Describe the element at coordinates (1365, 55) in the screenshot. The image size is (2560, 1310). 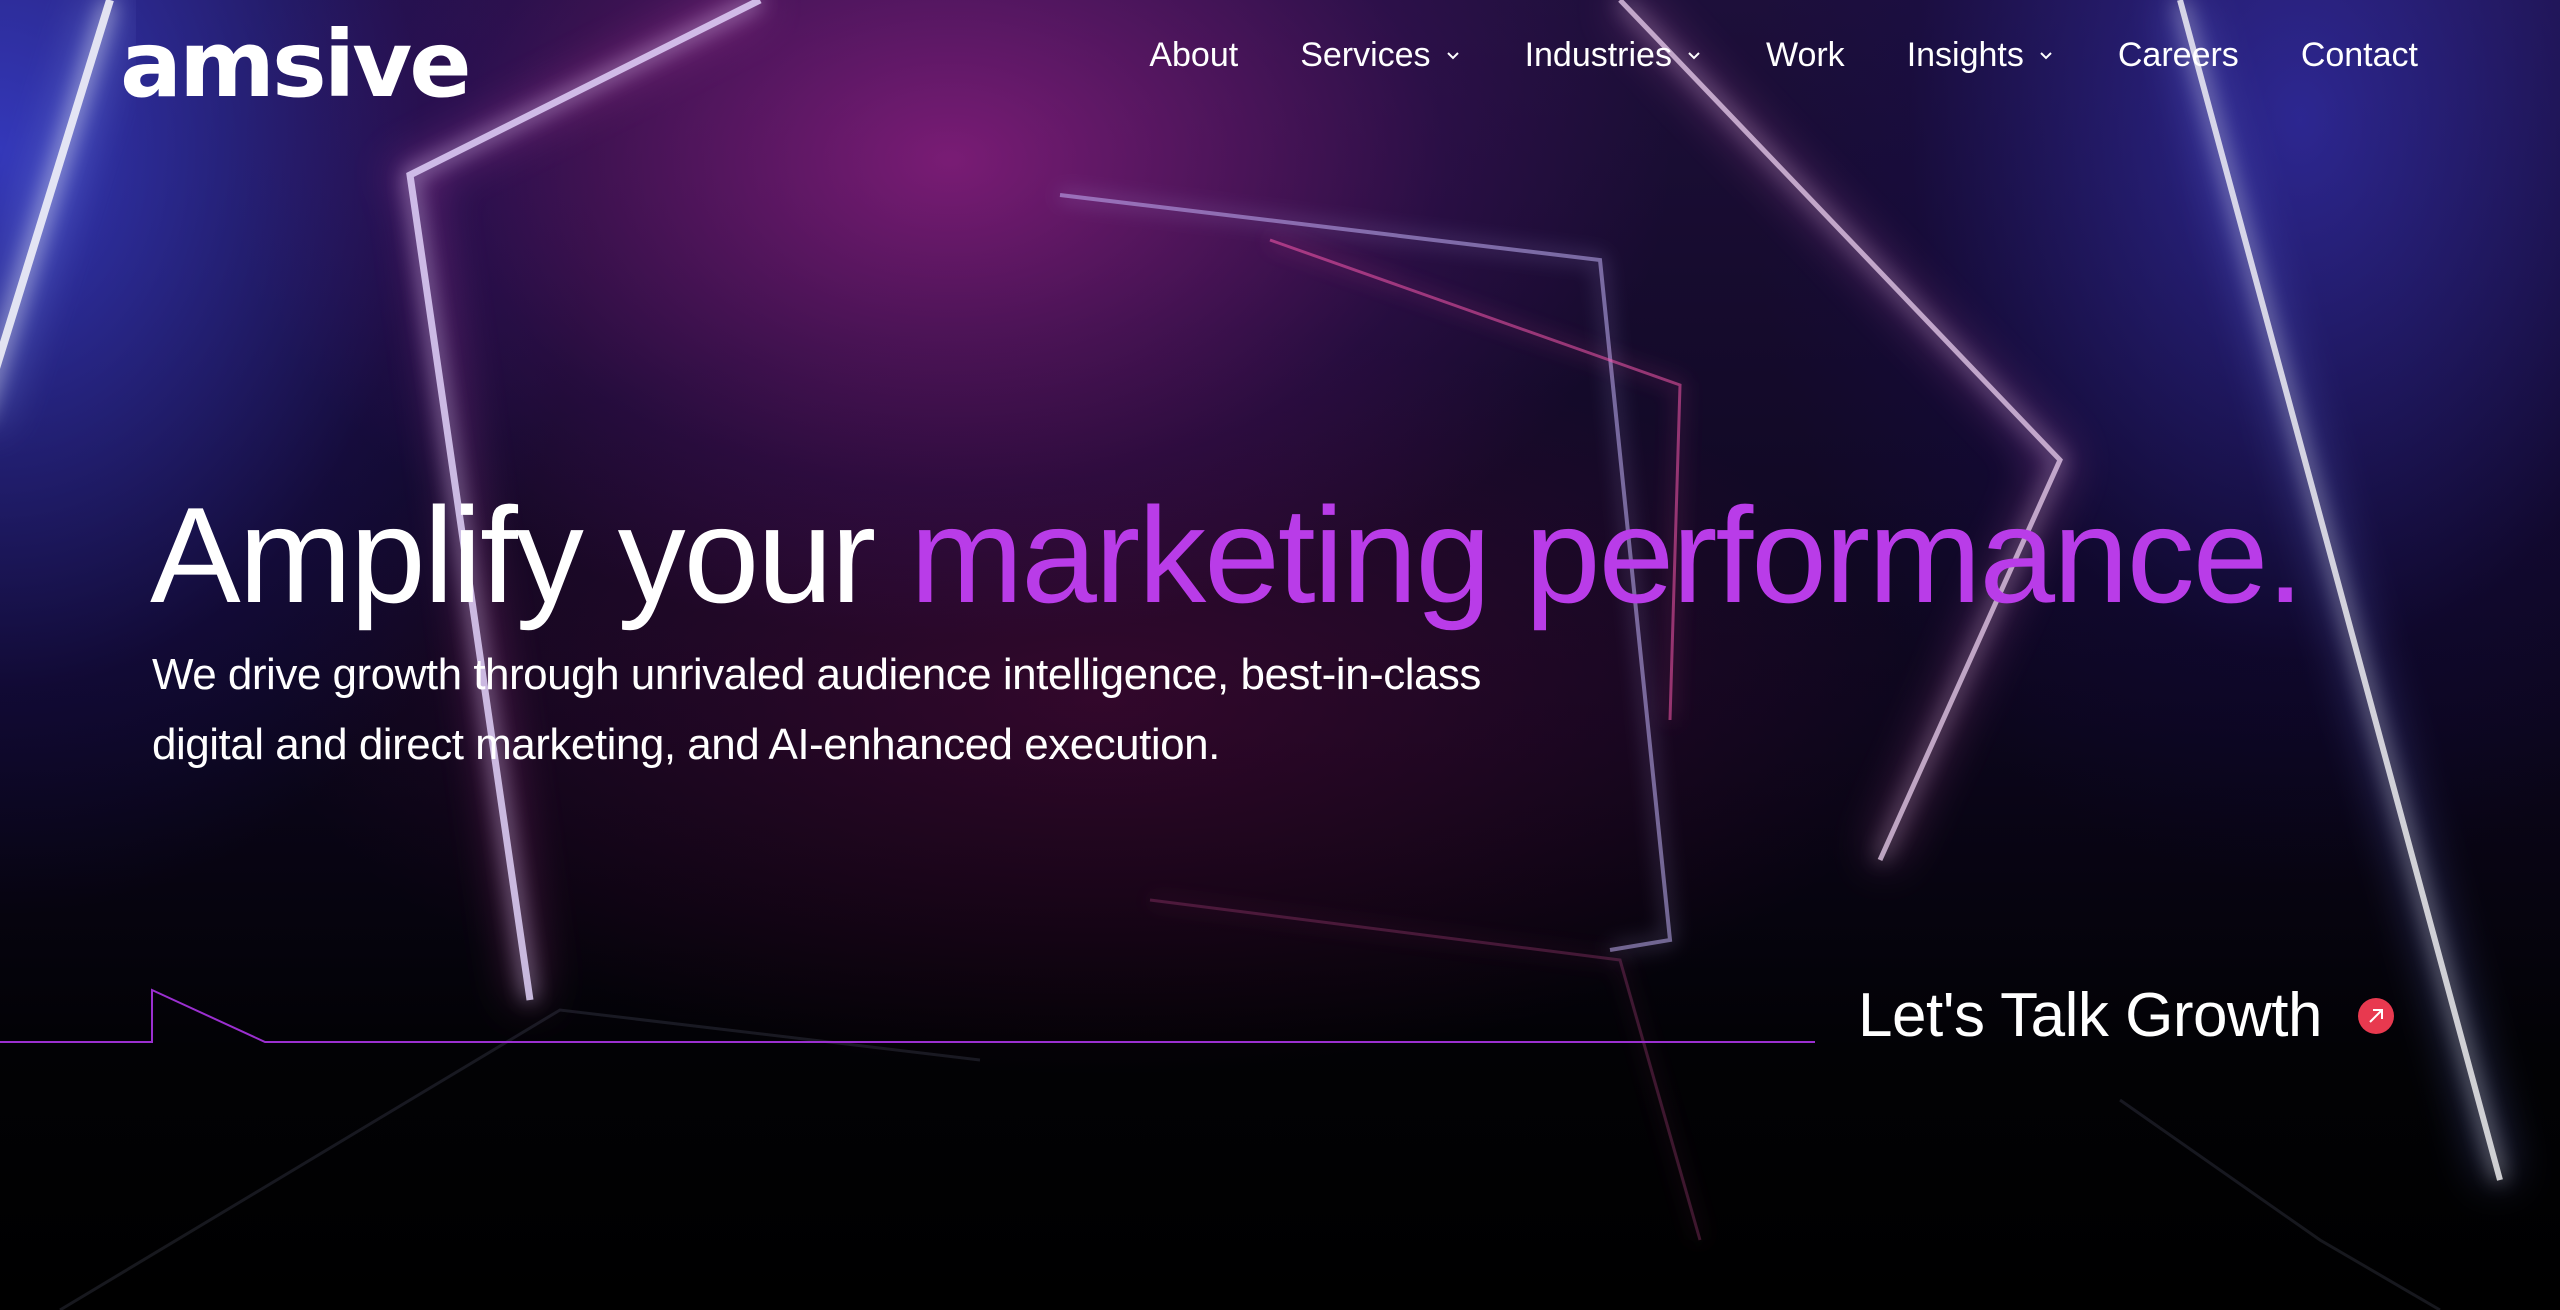
I see `nav-item-label: Services` at that location.